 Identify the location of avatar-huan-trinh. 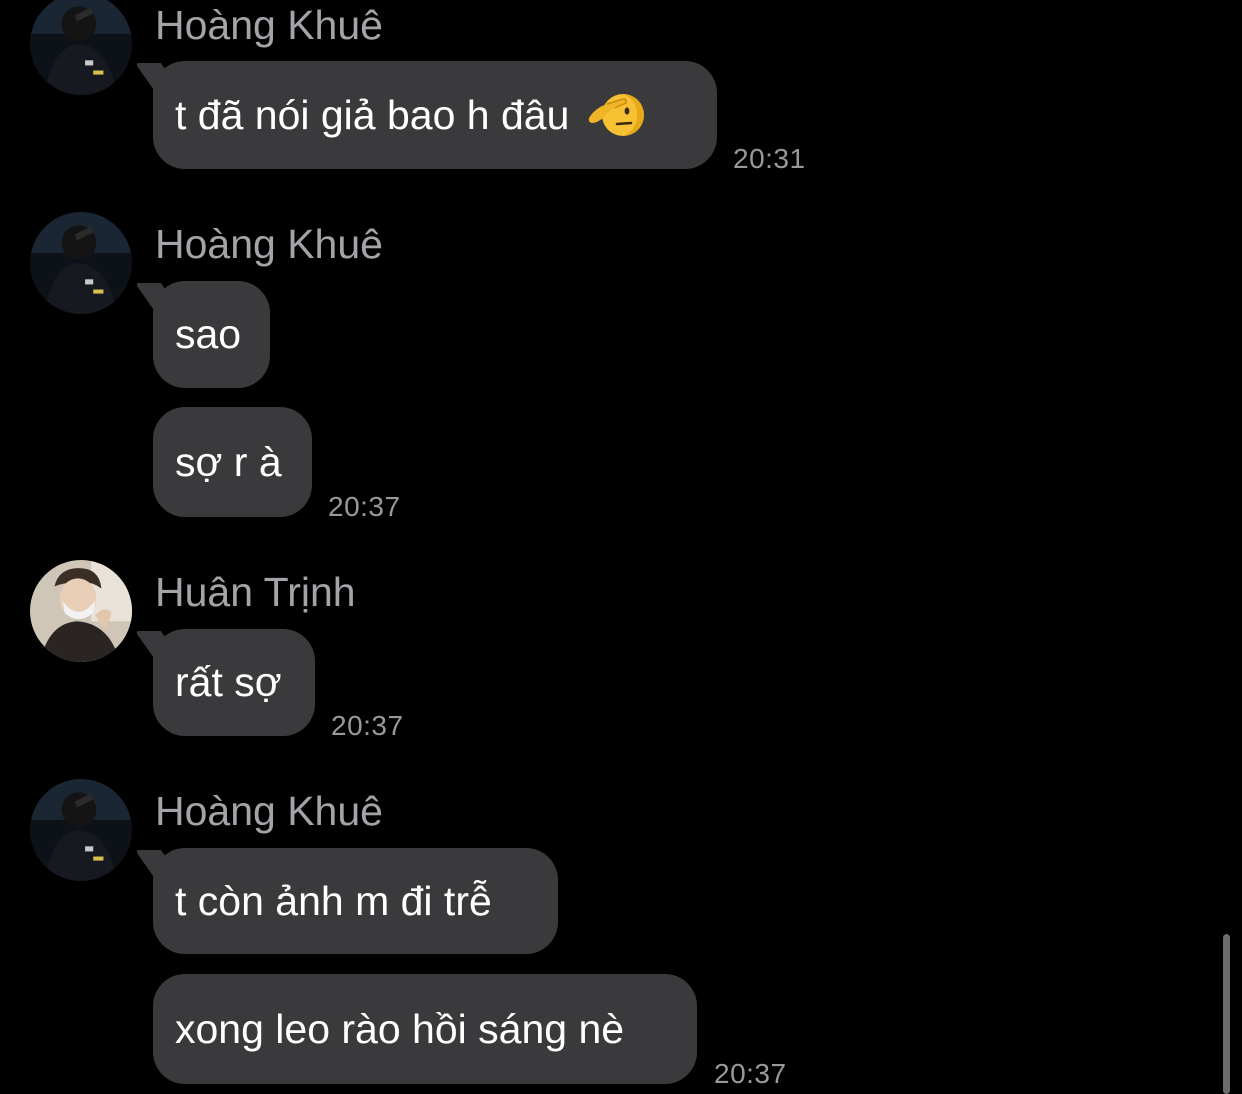
(81, 611).